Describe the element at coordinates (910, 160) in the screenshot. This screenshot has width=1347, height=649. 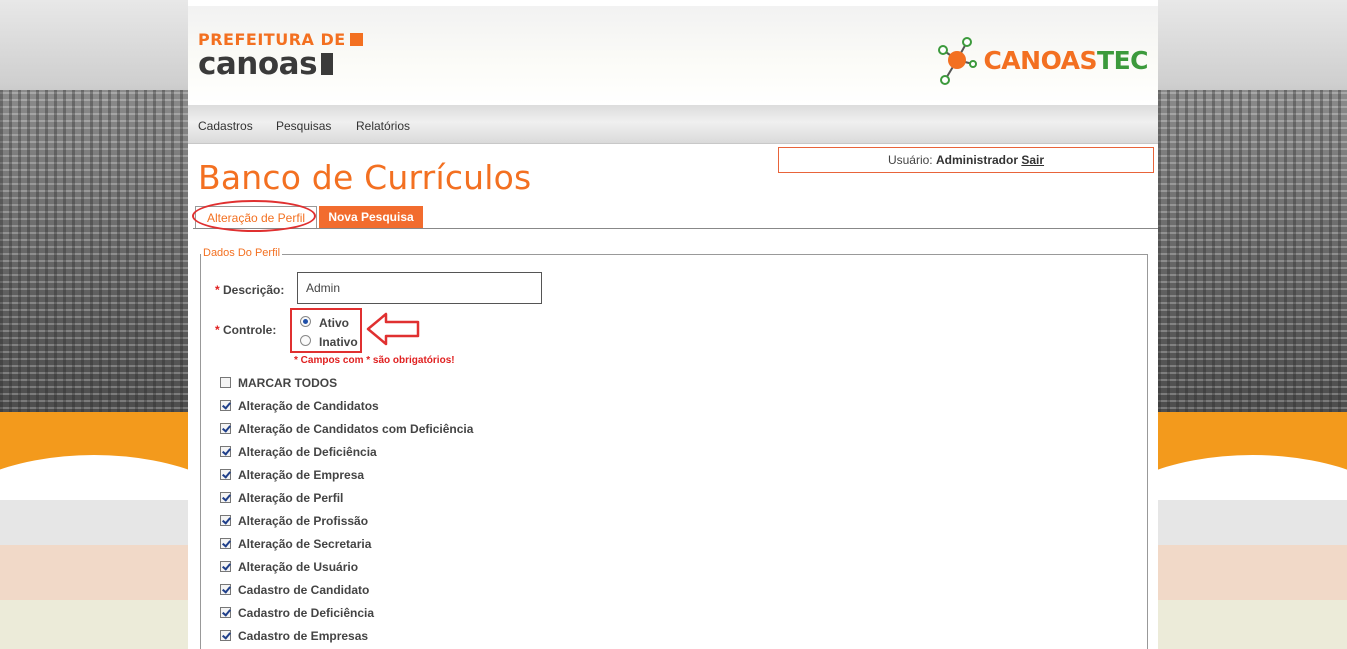
I see `user-label: Usuário:` at that location.